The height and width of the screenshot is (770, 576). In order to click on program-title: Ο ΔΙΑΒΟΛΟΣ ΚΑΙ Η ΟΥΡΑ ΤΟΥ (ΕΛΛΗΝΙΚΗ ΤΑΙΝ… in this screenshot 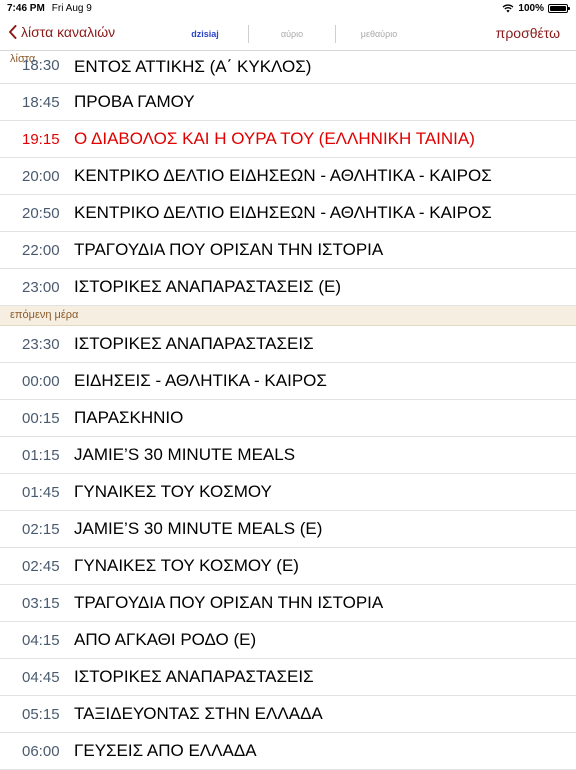, I will do `click(274, 138)`.